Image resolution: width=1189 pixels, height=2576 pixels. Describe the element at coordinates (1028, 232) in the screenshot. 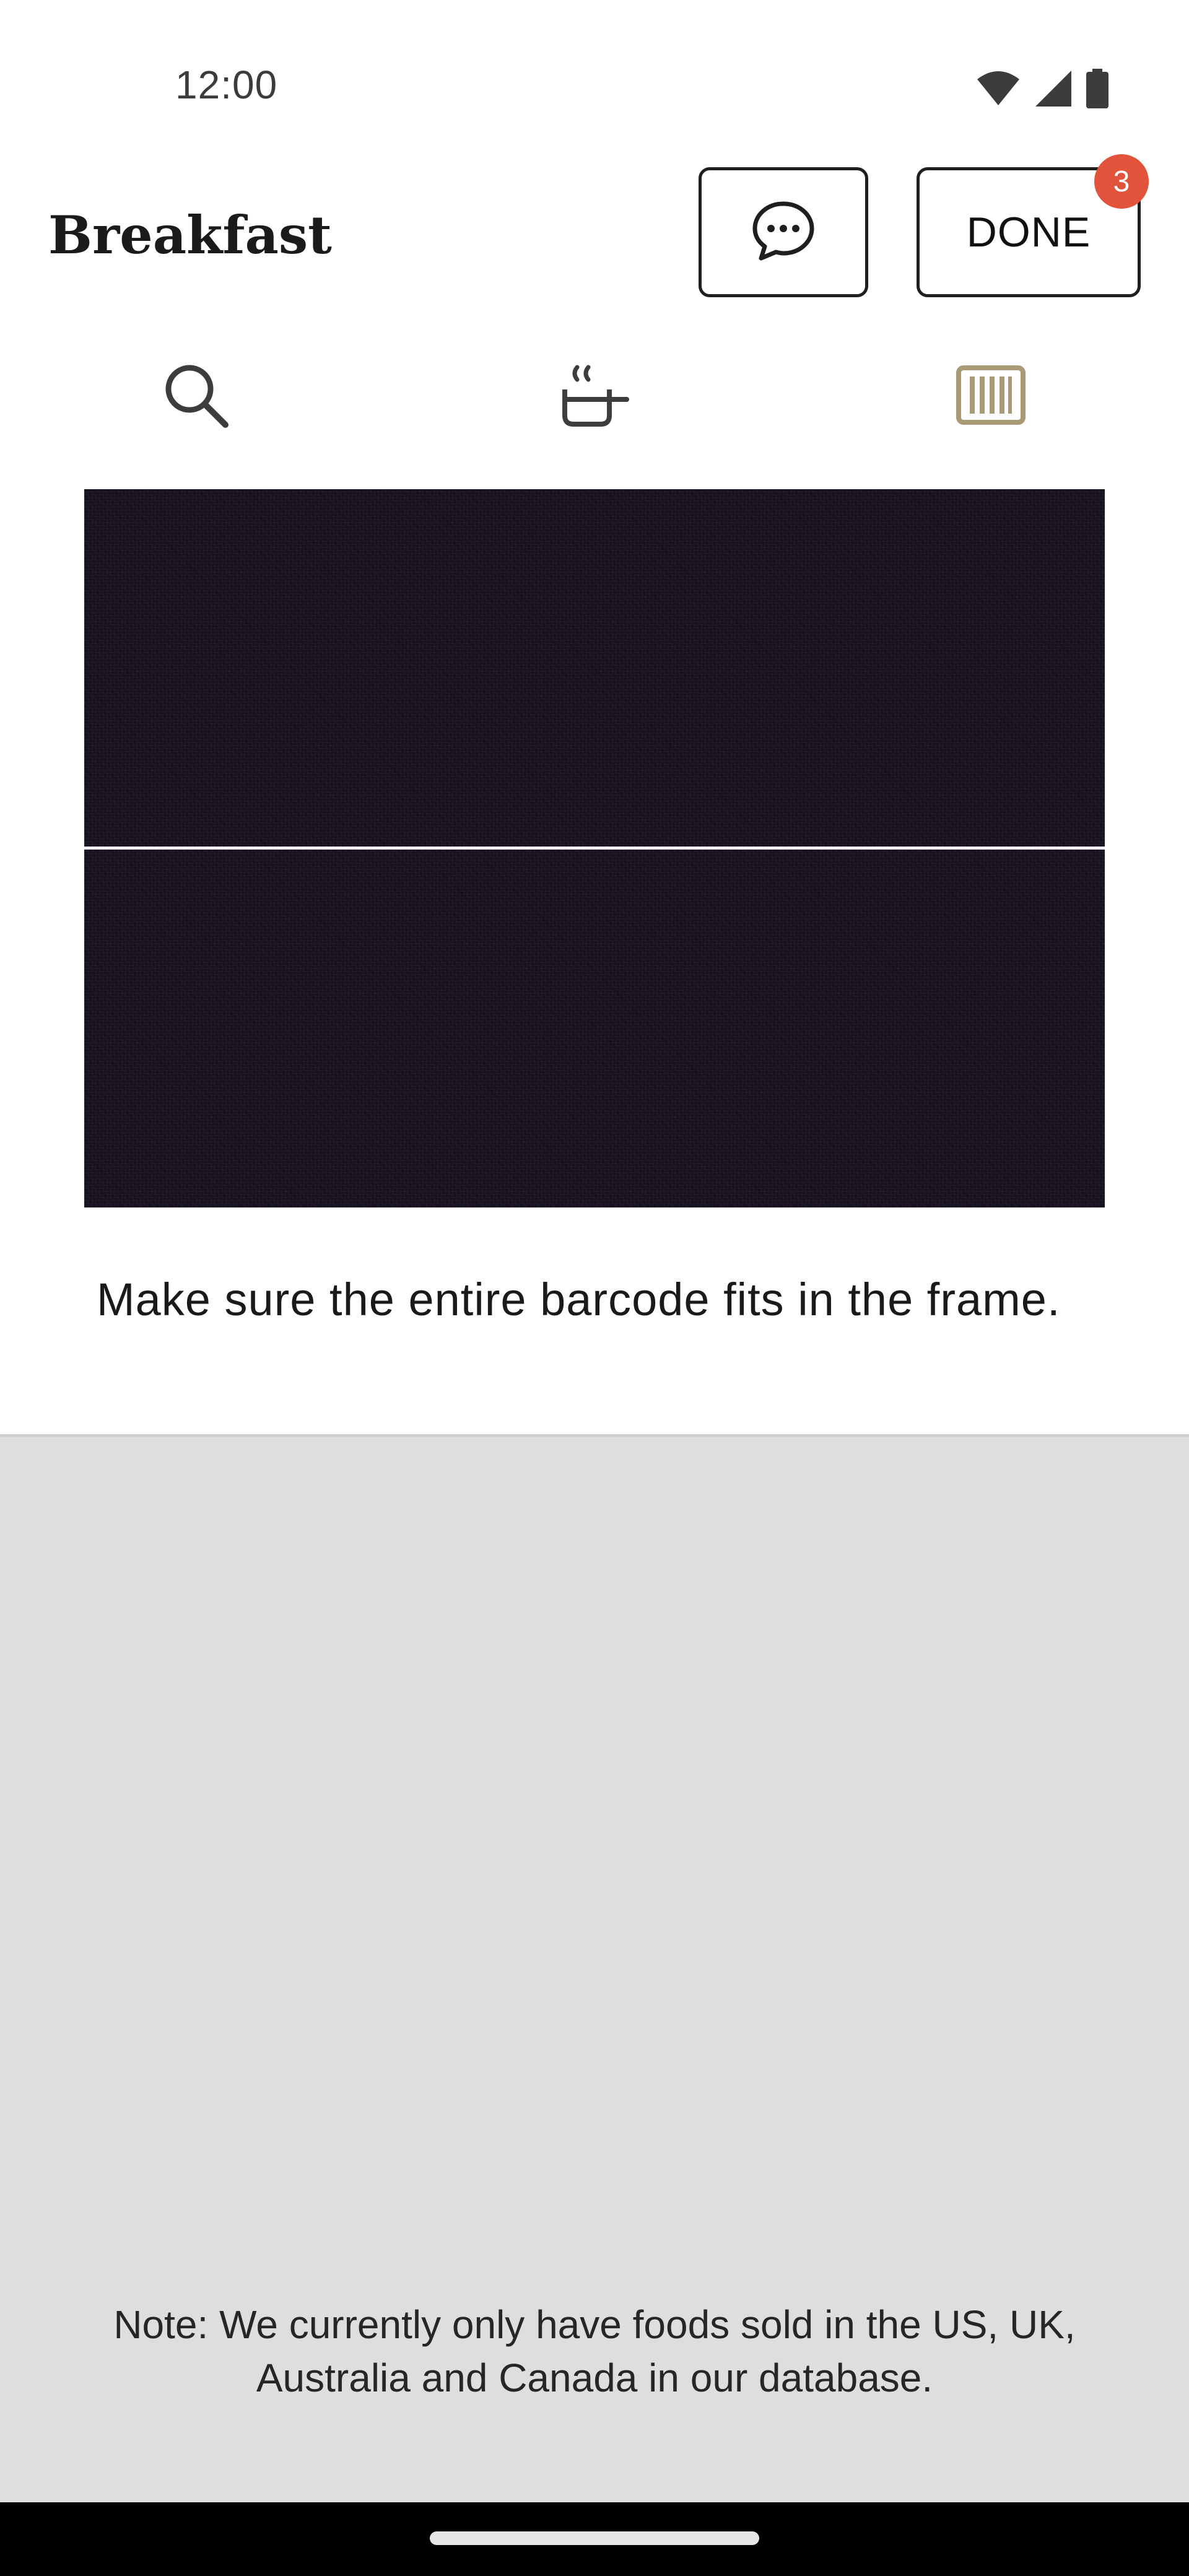

I see `done-button-label: DONE` at that location.